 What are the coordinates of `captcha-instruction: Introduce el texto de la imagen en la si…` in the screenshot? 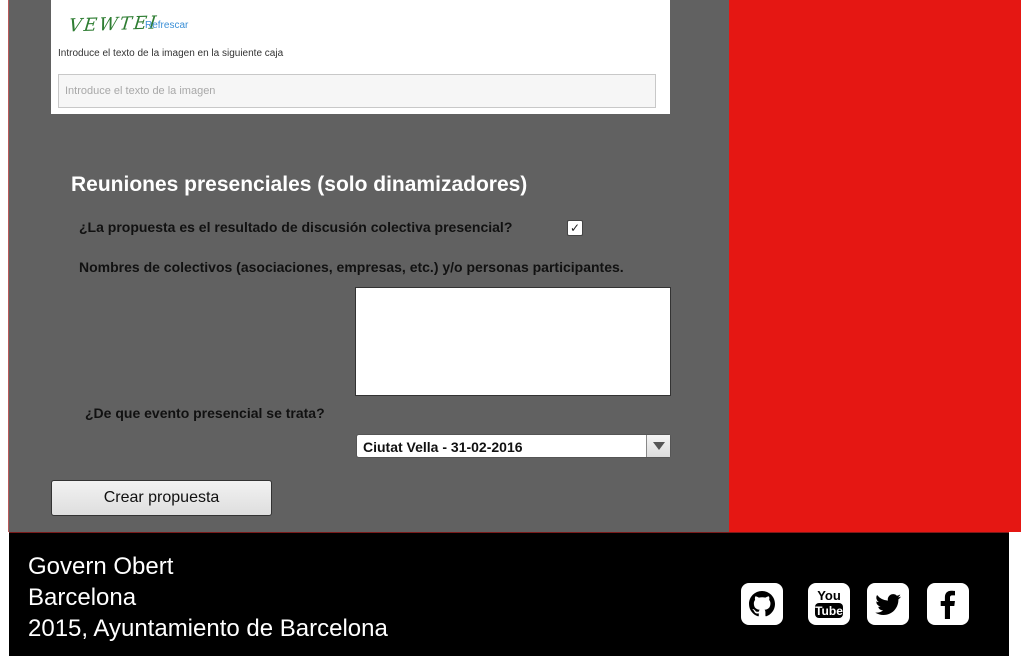 It's located at (171, 53).